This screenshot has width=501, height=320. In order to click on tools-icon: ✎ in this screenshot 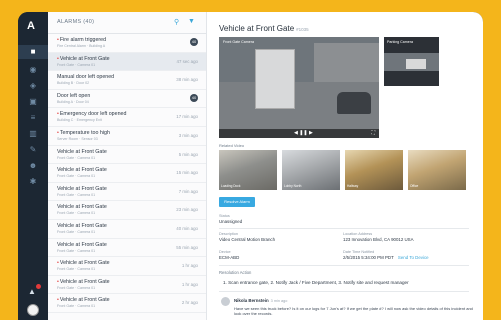, I will do `click(33, 150)`.